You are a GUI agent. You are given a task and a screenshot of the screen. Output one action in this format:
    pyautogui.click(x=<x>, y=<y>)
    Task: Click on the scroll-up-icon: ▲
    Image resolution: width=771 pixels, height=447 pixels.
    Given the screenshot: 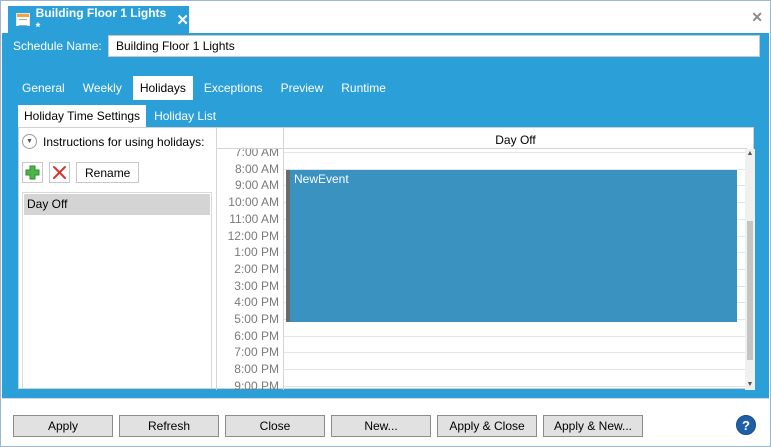 What is the action you would take?
    pyautogui.click(x=750, y=154)
    